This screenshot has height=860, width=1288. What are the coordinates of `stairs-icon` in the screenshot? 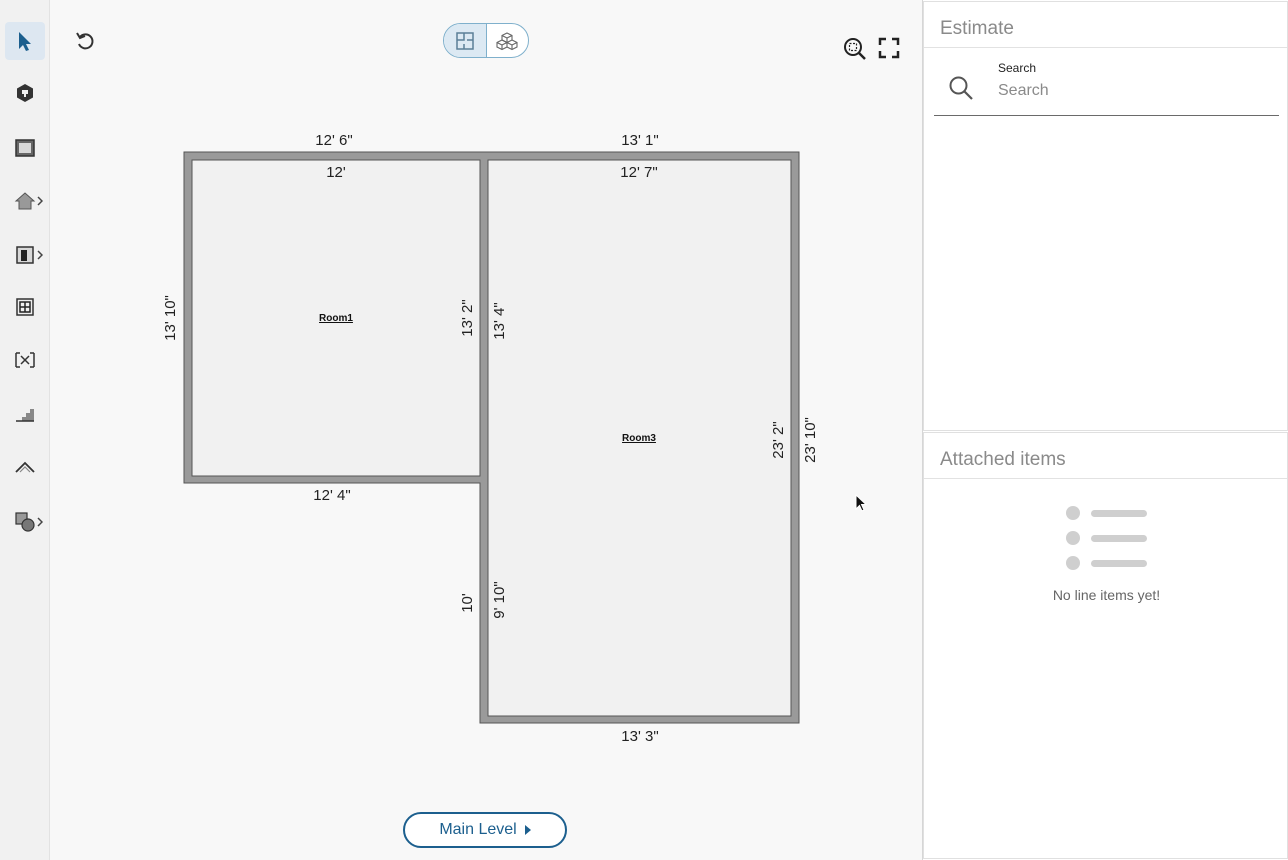 It's located at (25, 415).